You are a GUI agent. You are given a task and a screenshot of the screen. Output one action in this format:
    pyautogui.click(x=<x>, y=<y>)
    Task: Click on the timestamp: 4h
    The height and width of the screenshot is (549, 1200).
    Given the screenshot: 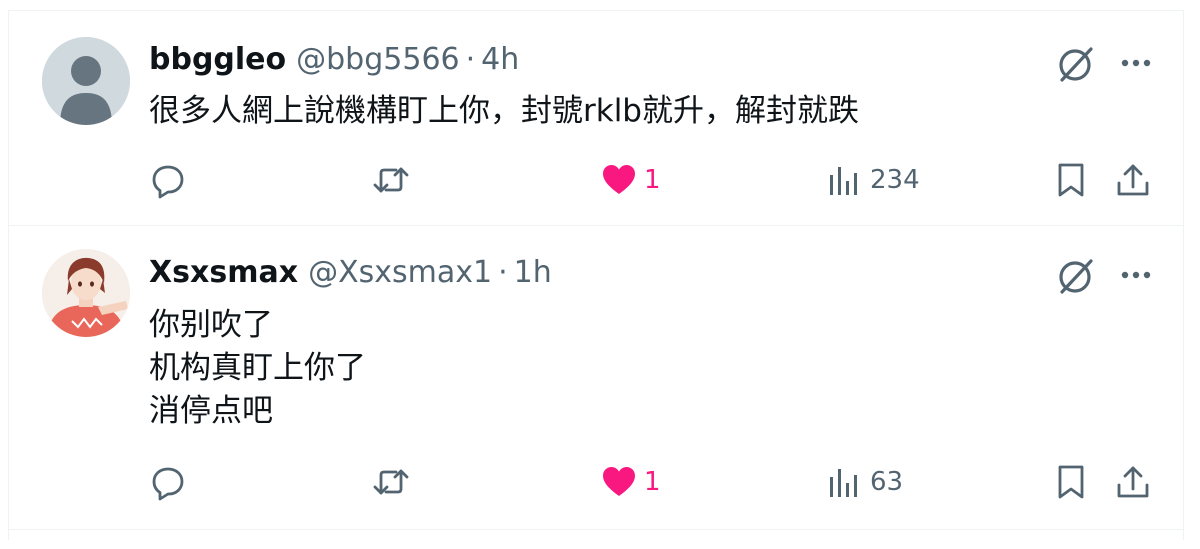 What is the action you would take?
    pyautogui.click(x=500, y=59)
    